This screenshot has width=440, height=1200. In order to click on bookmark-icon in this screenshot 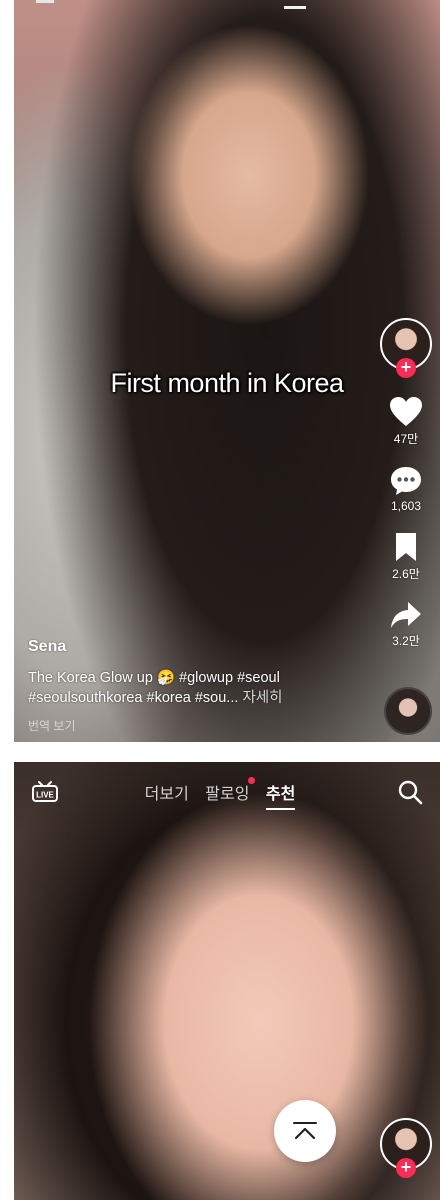, I will do `click(406, 547)`.